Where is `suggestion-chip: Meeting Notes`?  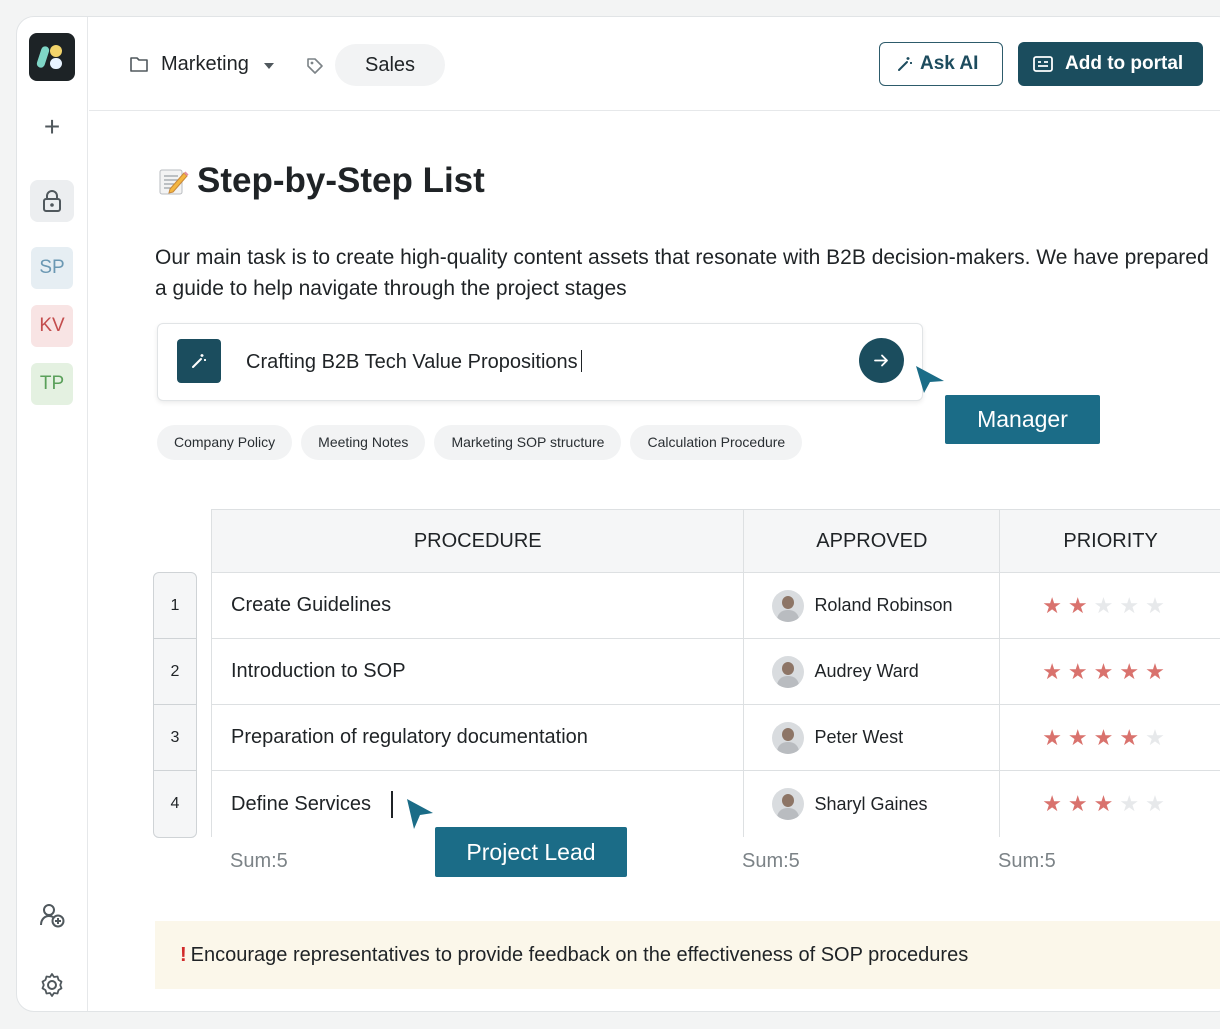
suggestion-chip: Meeting Notes is located at coordinates (363, 442).